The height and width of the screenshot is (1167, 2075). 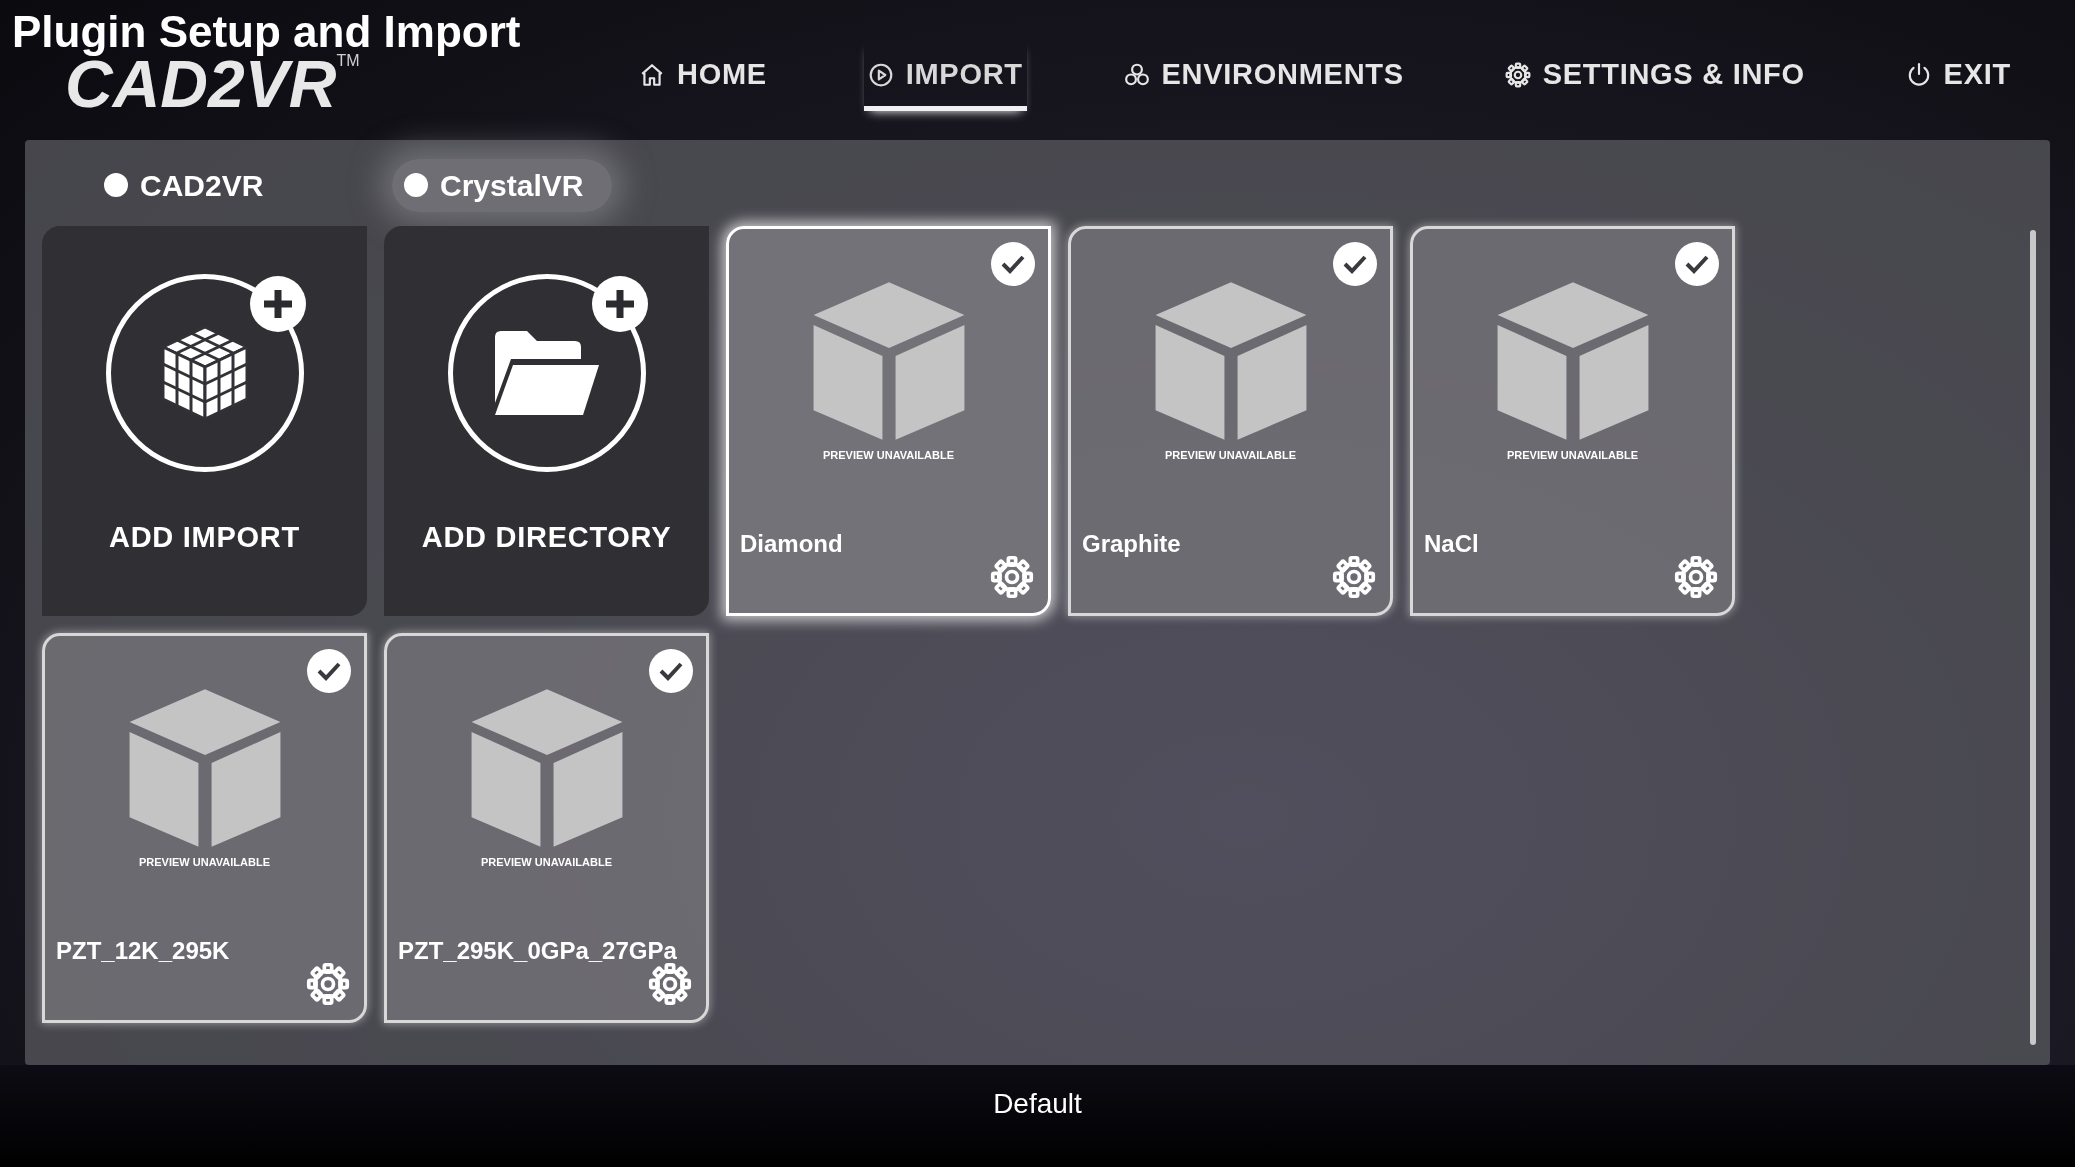 What do you see at coordinates (703, 75) in the screenshot?
I see `nav-tab: HOME` at bounding box center [703, 75].